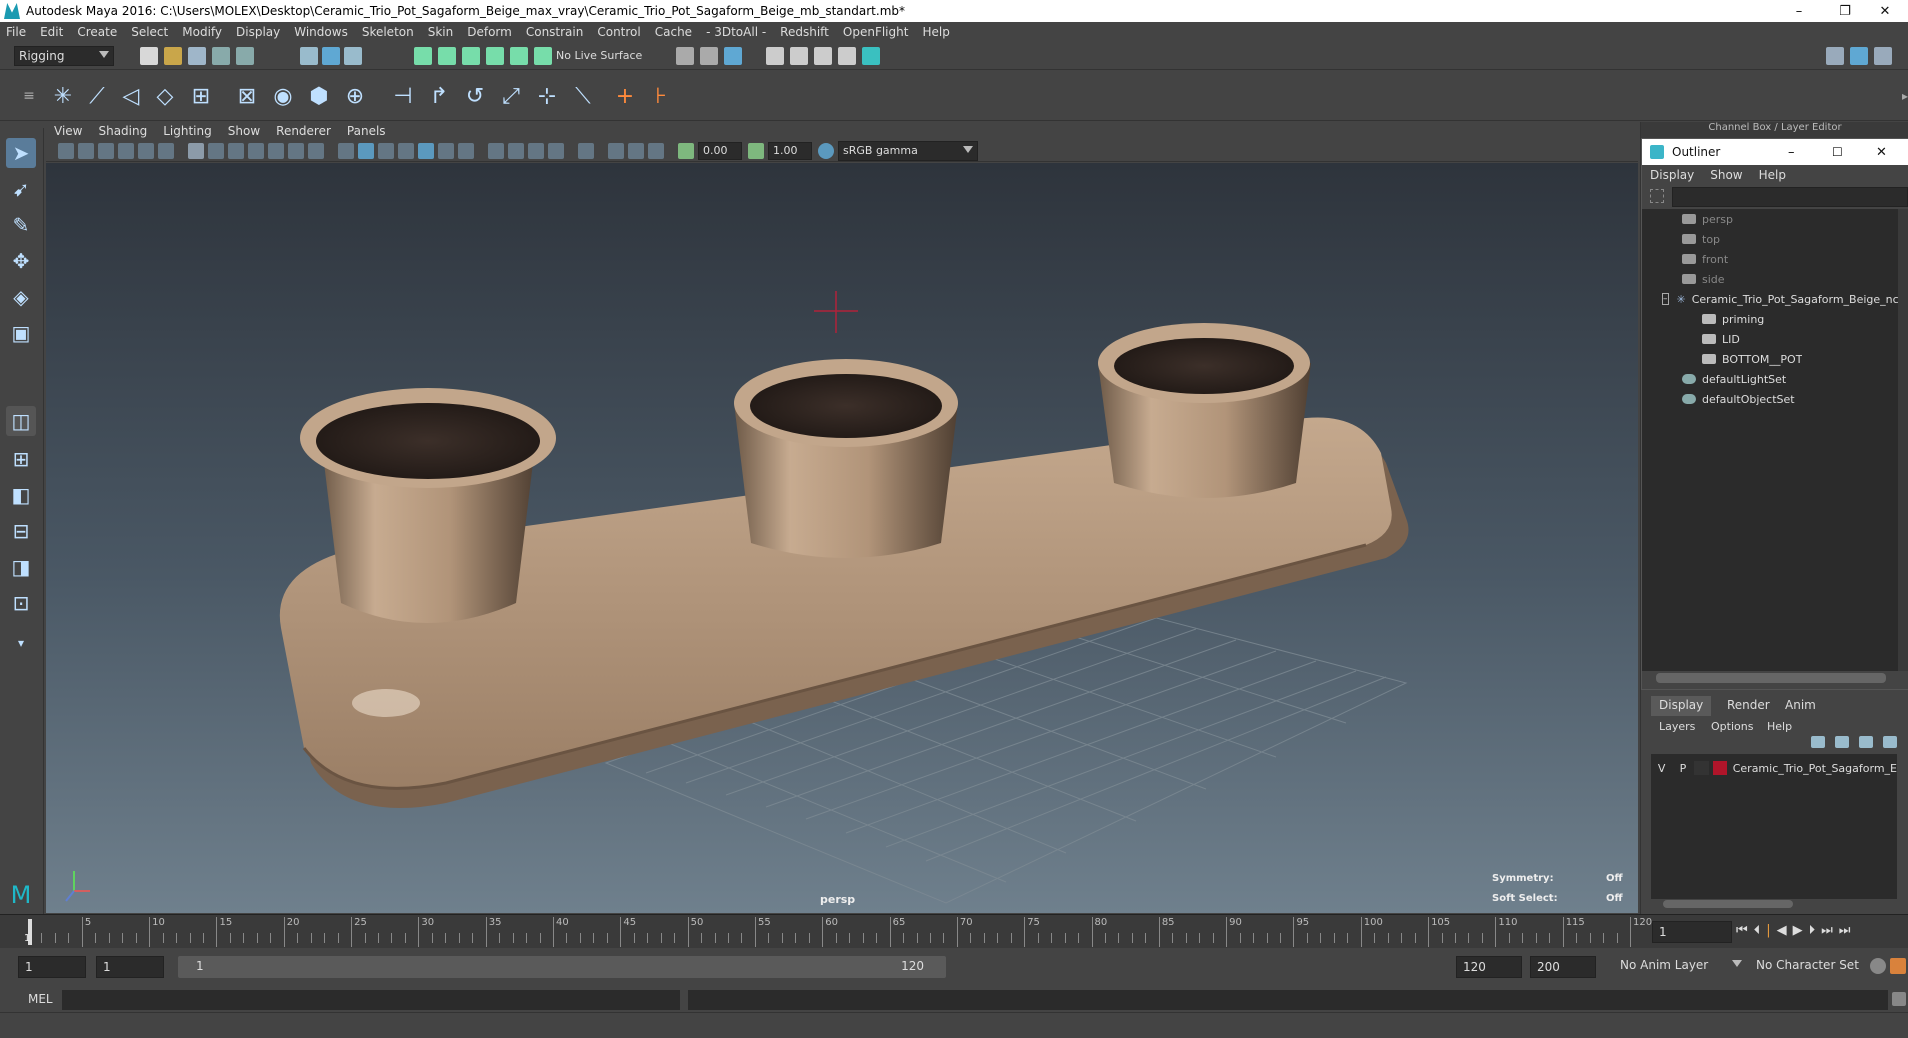 This screenshot has width=1908, height=1038. I want to click on viewport-menu-view: View, so click(68, 131).